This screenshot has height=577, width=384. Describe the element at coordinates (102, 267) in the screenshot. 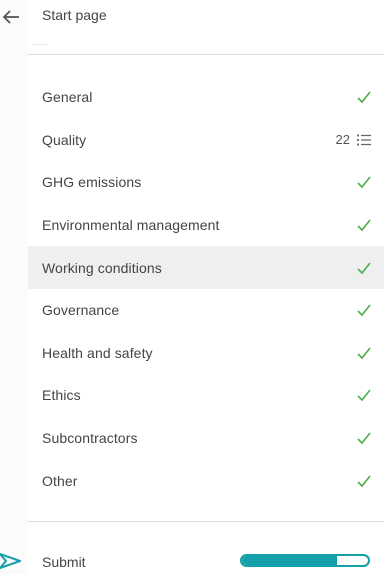

I see `menu-item-label: Working conditions` at that location.